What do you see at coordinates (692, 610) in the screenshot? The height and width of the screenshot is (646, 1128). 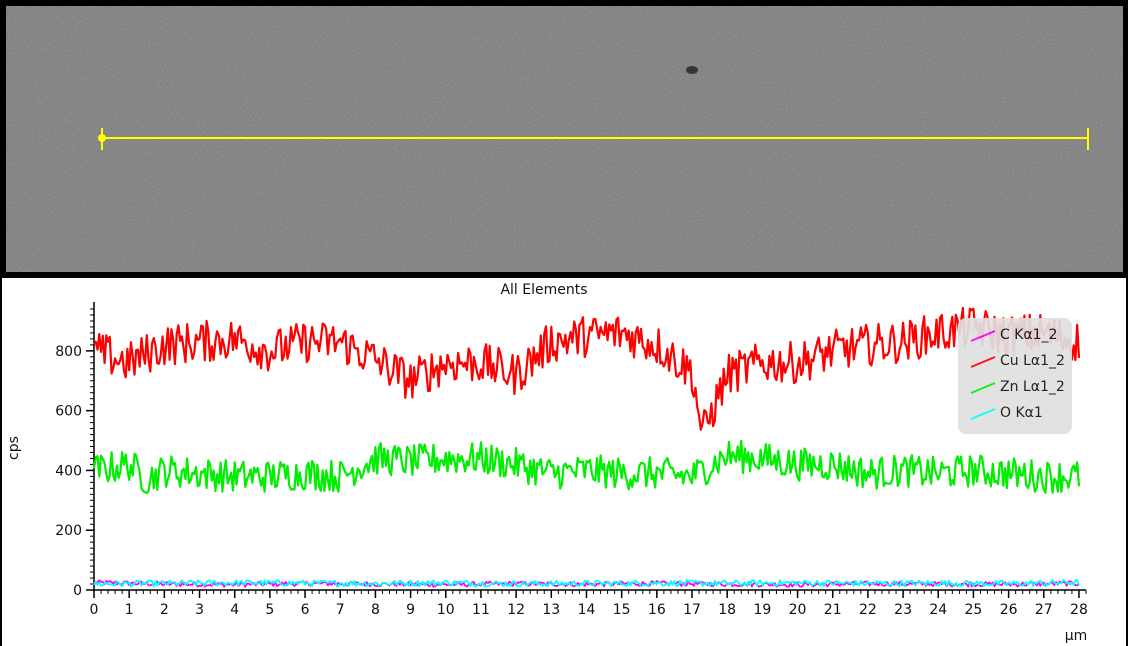 I see `x-tick-label: 17` at bounding box center [692, 610].